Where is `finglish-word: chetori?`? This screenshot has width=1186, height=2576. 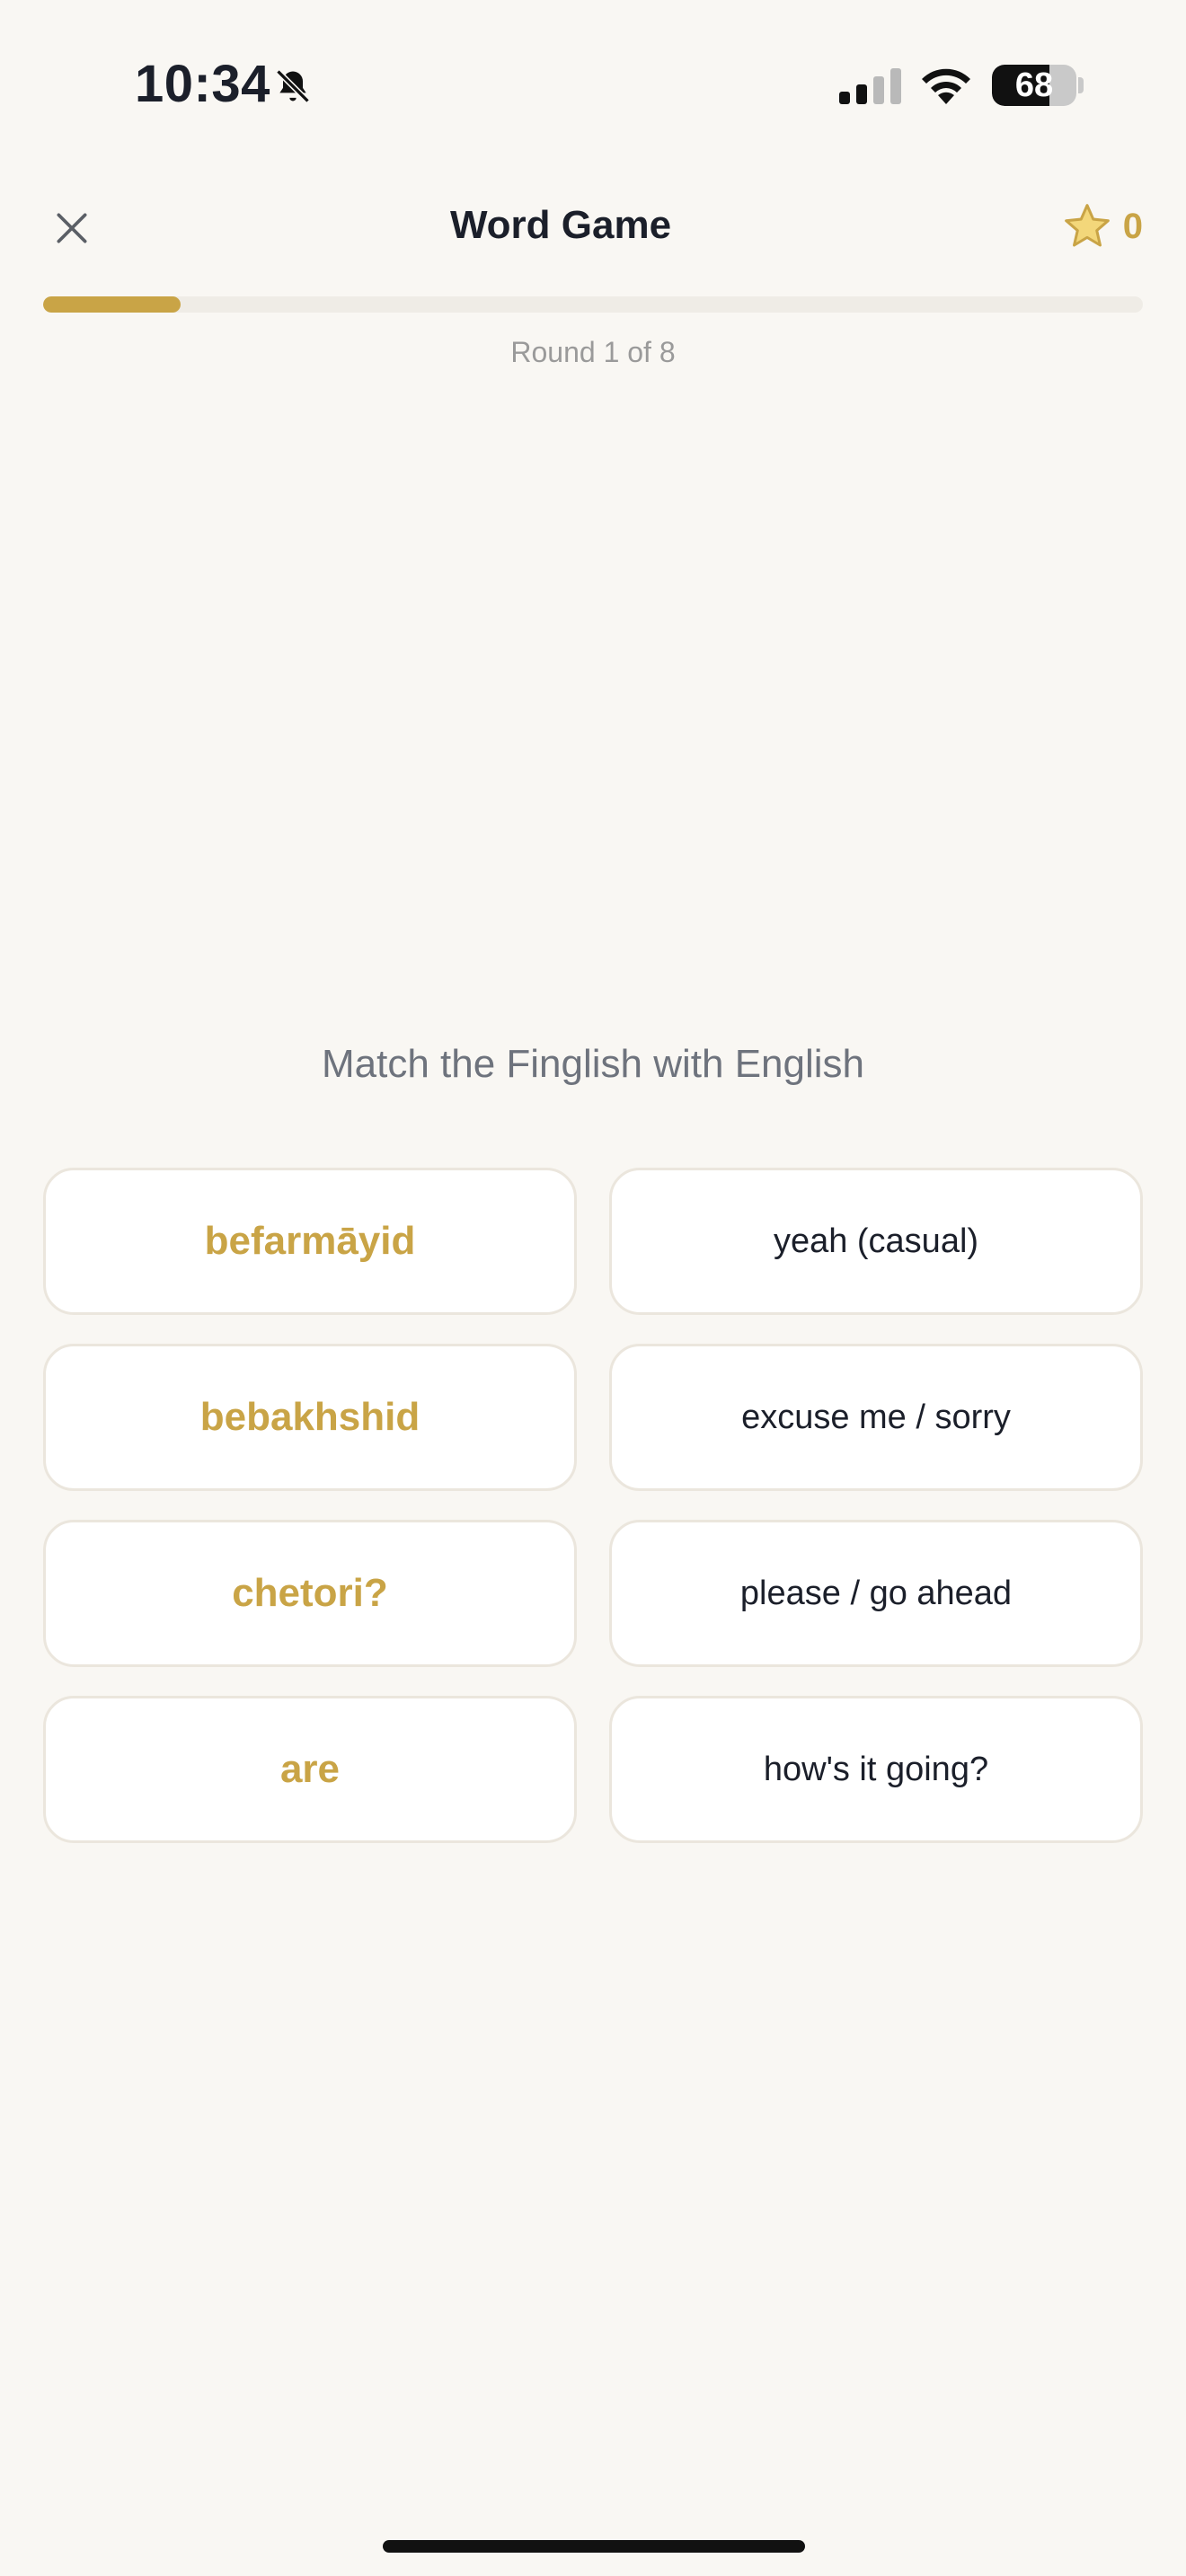 finglish-word: chetori? is located at coordinates (310, 1593).